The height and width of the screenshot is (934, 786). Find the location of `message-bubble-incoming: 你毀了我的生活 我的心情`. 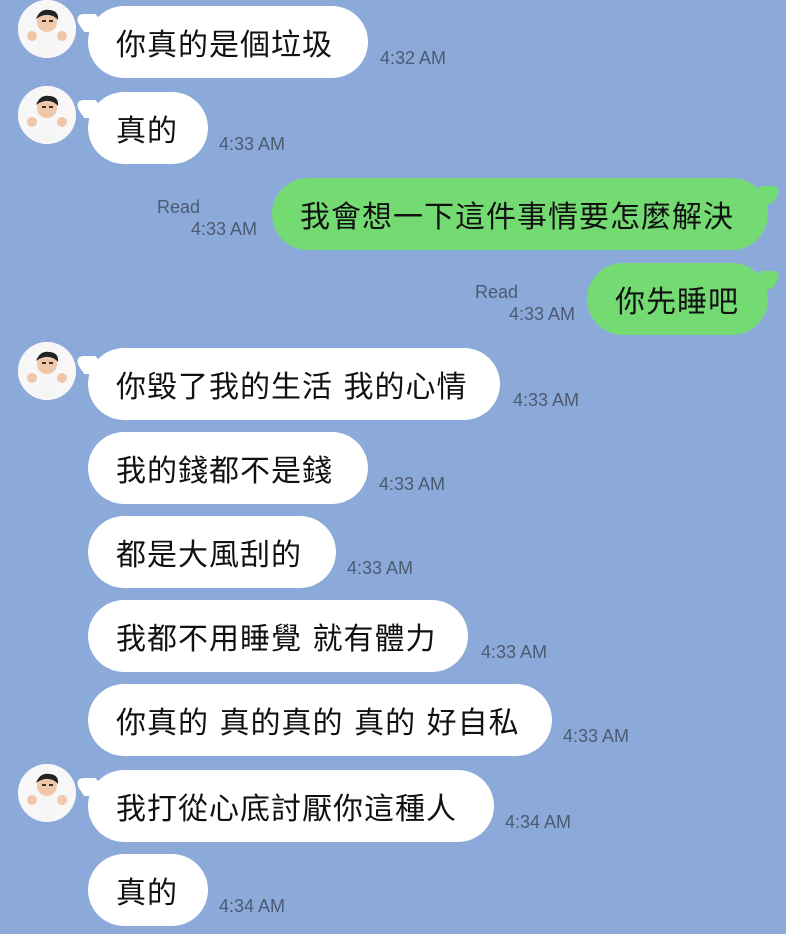

message-bubble-incoming: 你毀了我的生活 我的心情 is located at coordinates (294, 384).